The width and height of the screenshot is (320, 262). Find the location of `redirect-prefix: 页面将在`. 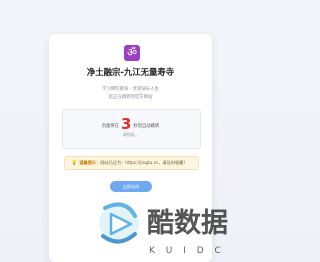

redirect-prefix: 页面将在 is located at coordinates (110, 126).